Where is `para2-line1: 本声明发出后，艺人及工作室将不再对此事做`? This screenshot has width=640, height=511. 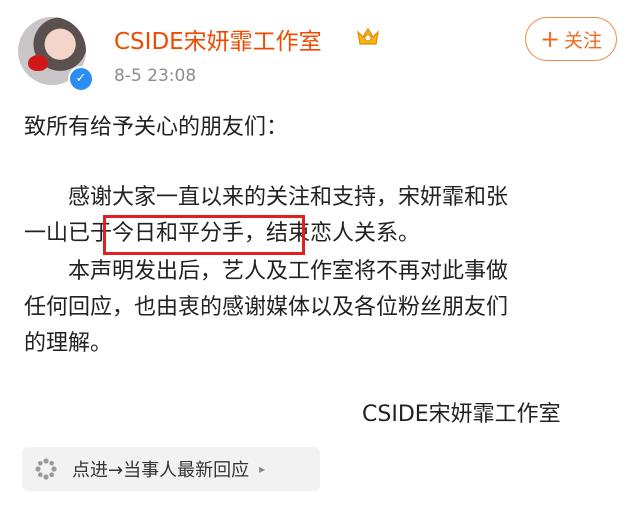 para2-line1: 本声明发出后，艺人及工作室将不再对此事做 is located at coordinates (288, 271).